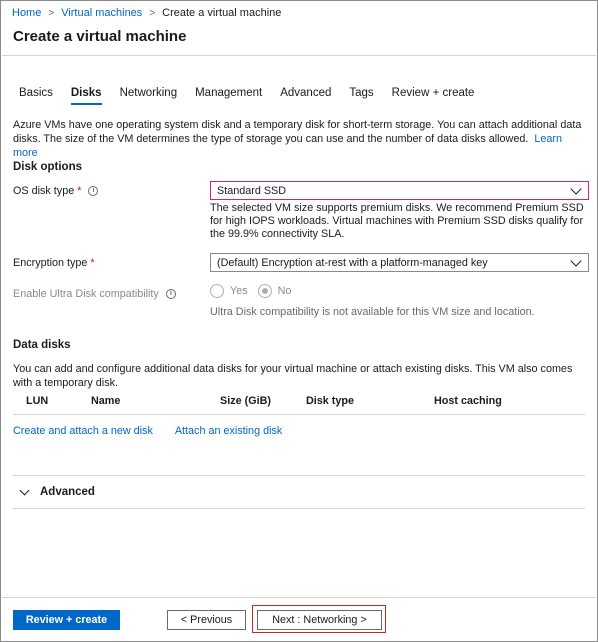 The width and height of the screenshot is (598, 642). What do you see at coordinates (319, 620) in the screenshot?
I see `next-networking-button: Next : Networking >` at bounding box center [319, 620].